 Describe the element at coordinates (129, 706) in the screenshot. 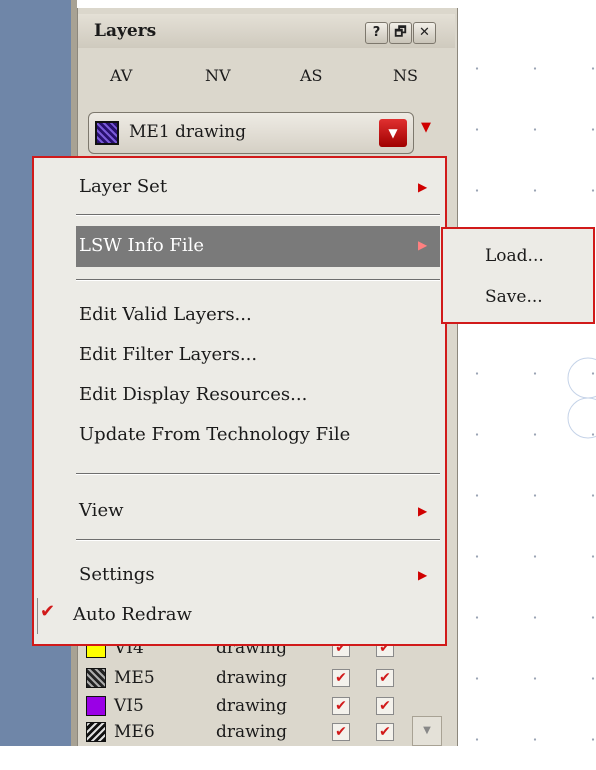

I see `layer-name: VI5` at that location.